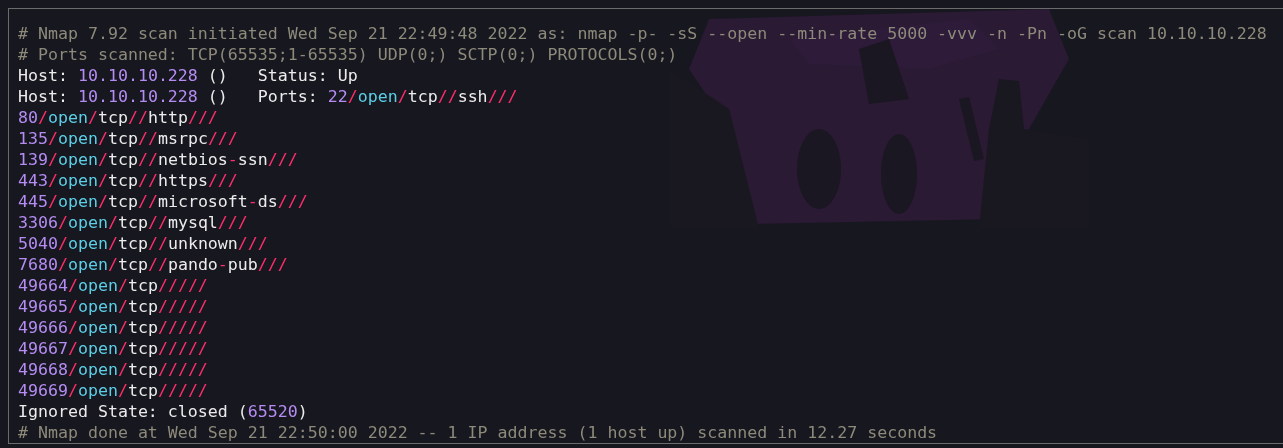  What do you see at coordinates (143, 243) in the screenshot?
I see `terminal-line: 5040/open/tcp//unknown///` at bounding box center [143, 243].